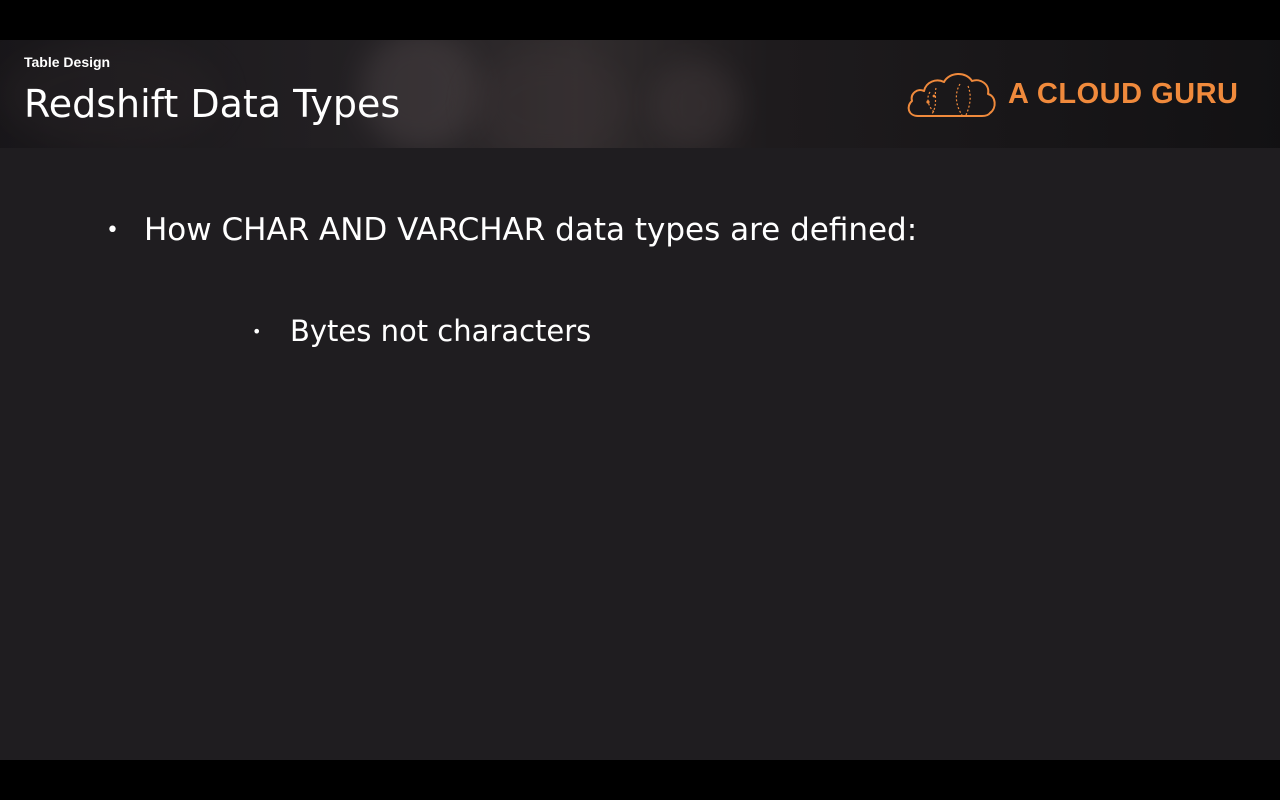 Image resolution: width=1280 pixels, height=800 pixels. I want to click on bullet-text: Bytes not characters, so click(441, 331).